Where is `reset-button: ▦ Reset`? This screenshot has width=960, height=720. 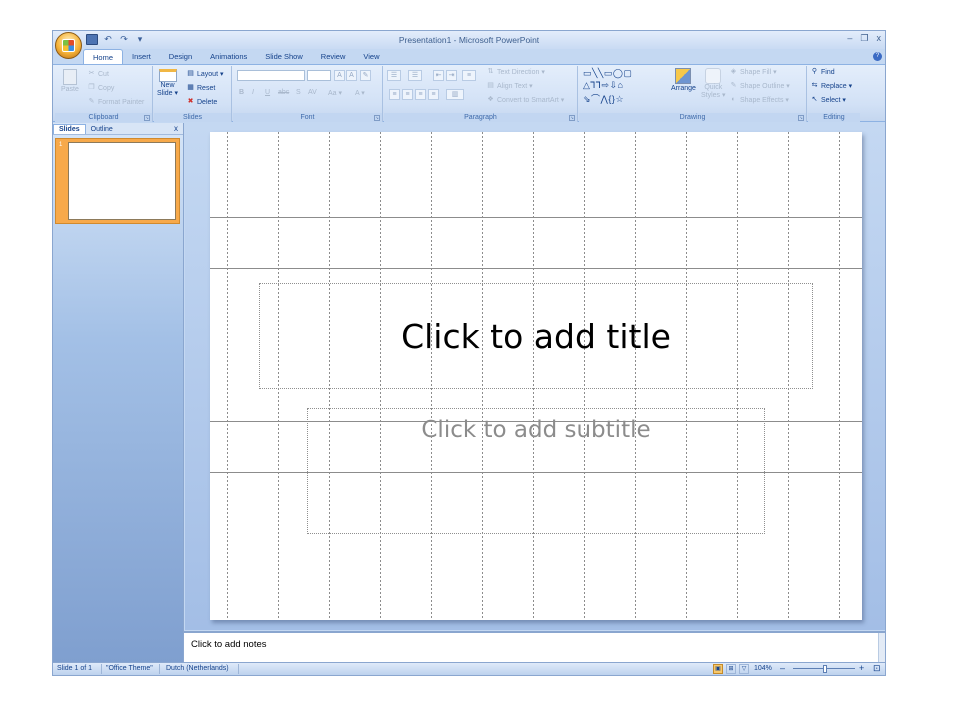
reset-button: ▦ Reset is located at coordinates (200, 88).